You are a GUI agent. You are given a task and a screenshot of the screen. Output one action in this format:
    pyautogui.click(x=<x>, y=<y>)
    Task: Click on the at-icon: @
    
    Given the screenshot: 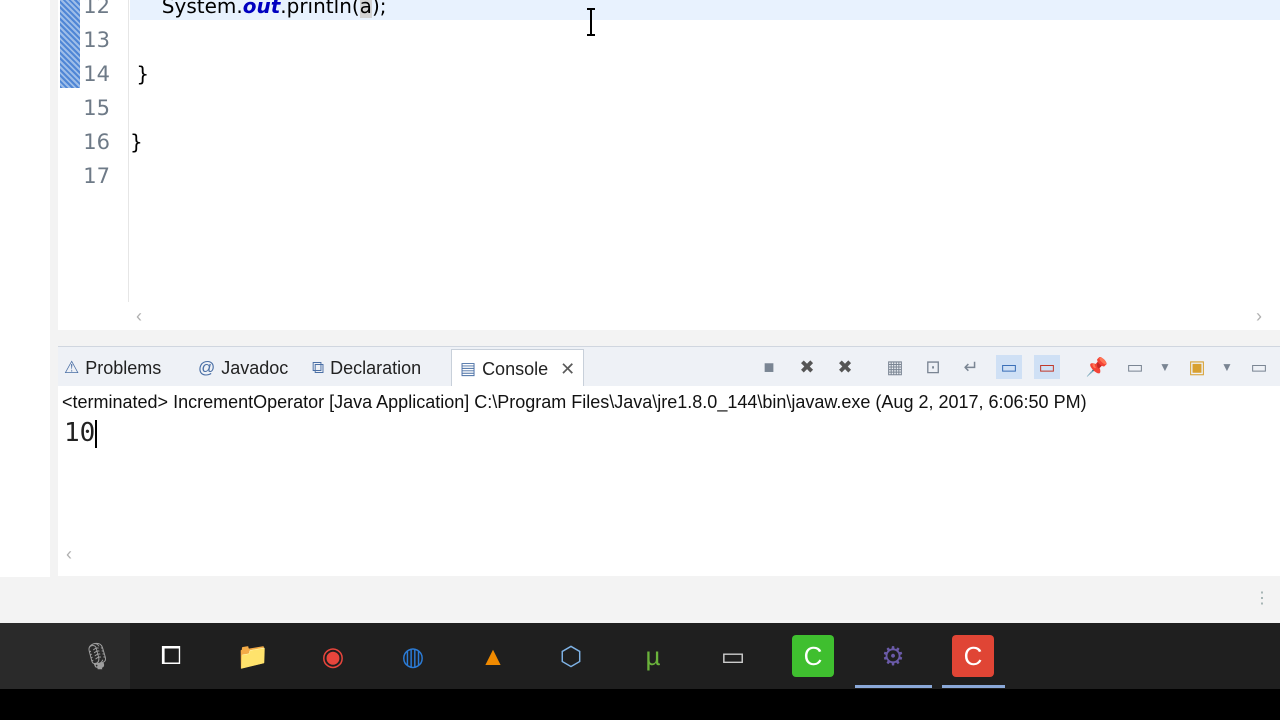 What is the action you would take?
    pyautogui.click(x=207, y=367)
    